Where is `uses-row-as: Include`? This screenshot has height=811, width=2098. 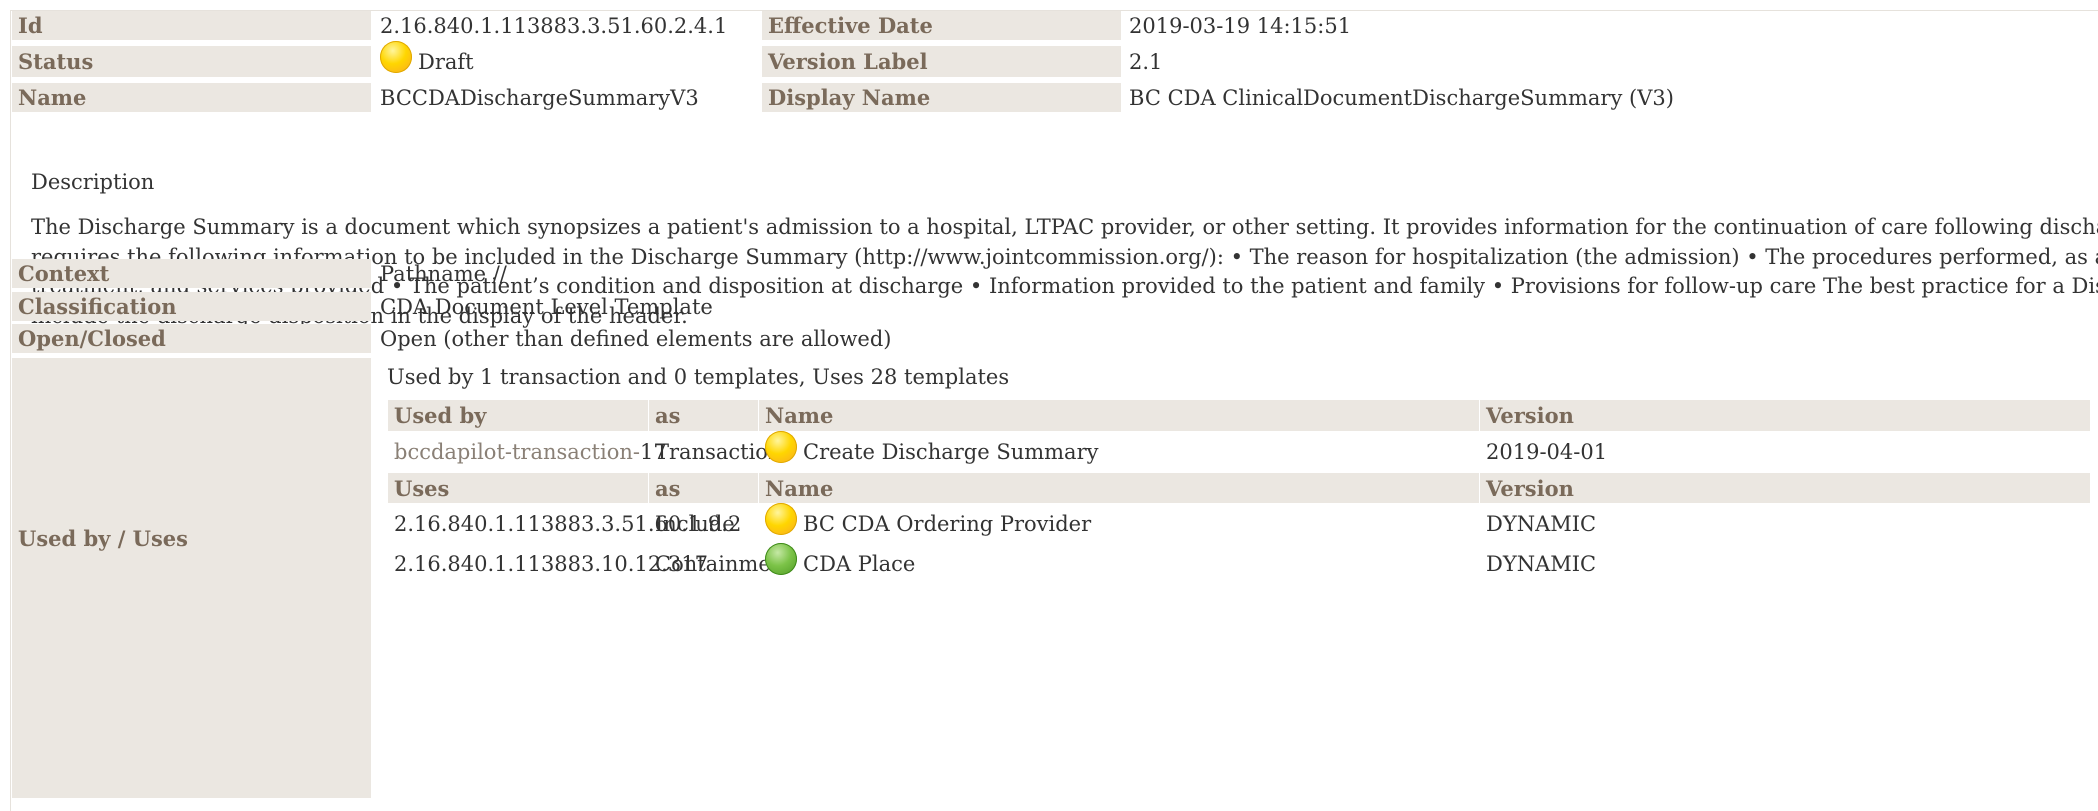
uses-row-as: Include is located at coordinates (695, 524).